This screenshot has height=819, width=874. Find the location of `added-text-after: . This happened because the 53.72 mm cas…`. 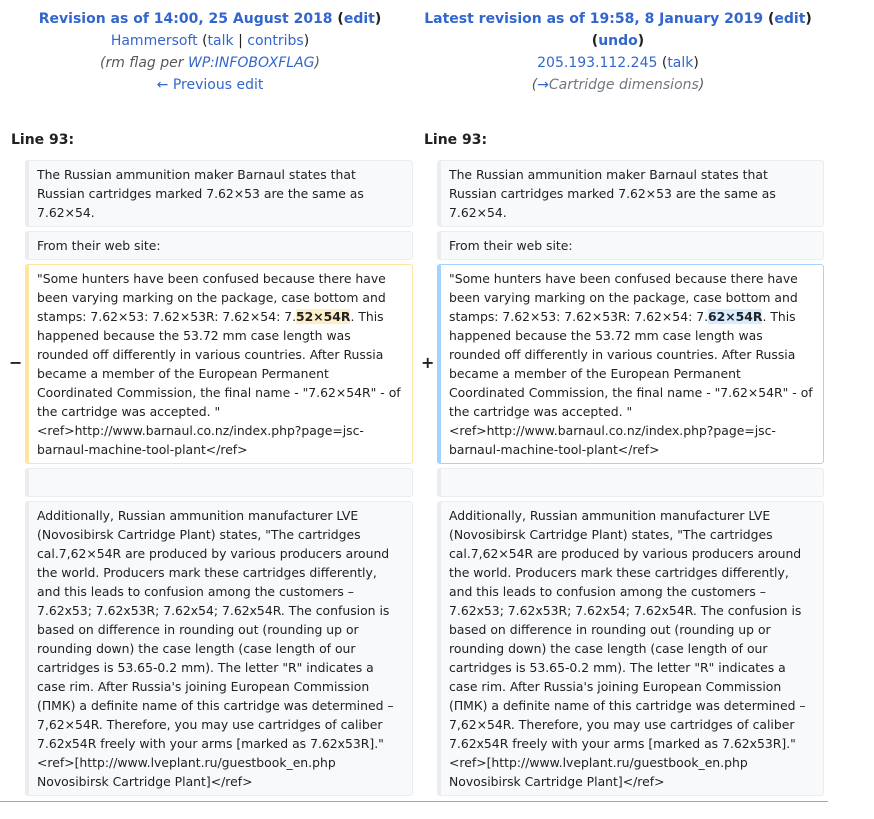

added-text-after: . This happened because the 53.72 mm cas… is located at coordinates (631, 383).